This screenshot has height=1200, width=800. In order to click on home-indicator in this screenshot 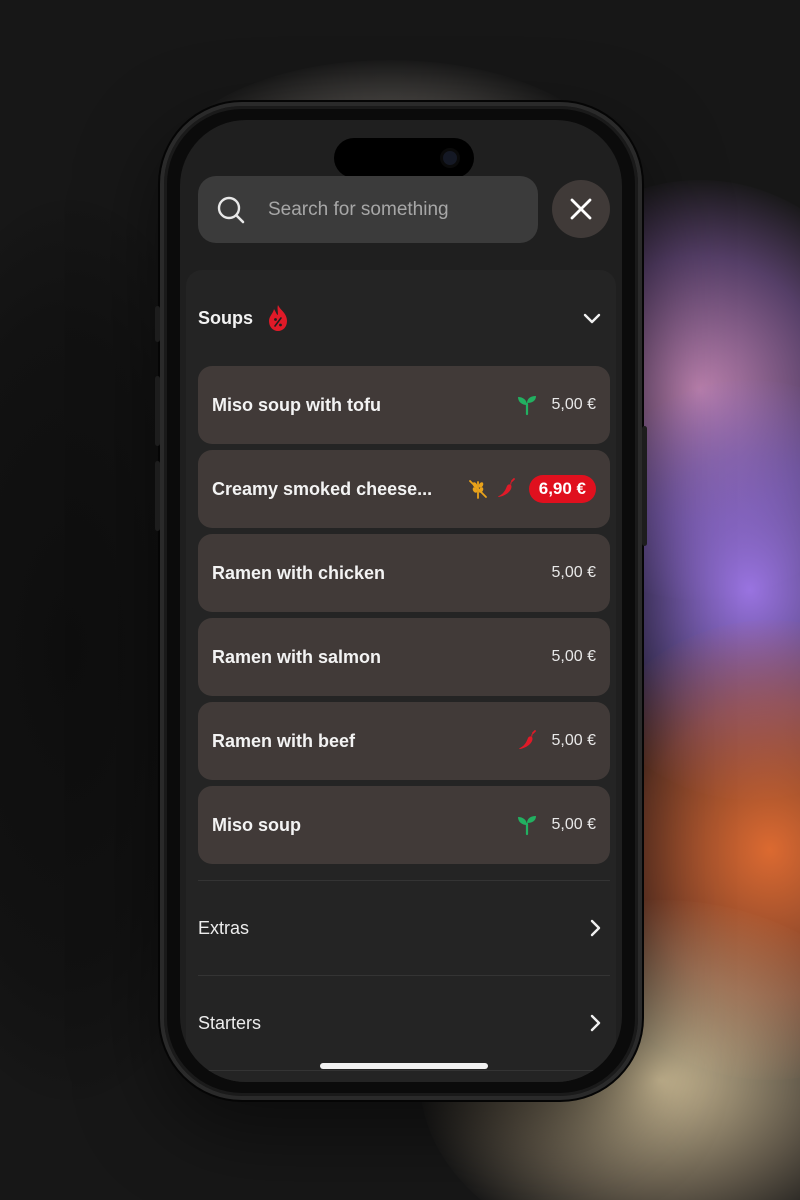, I will do `click(404, 1066)`.